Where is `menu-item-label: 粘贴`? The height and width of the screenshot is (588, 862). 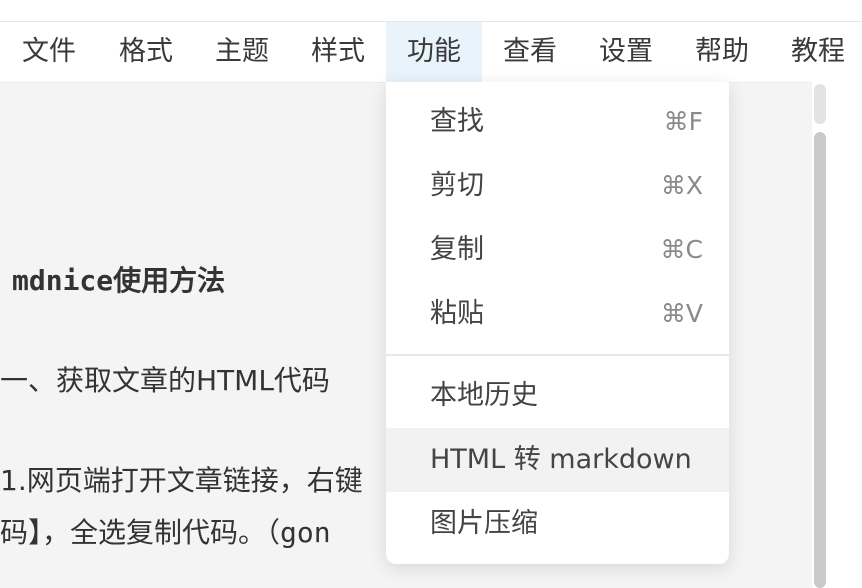 menu-item-label: 粘贴 is located at coordinates (457, 313).